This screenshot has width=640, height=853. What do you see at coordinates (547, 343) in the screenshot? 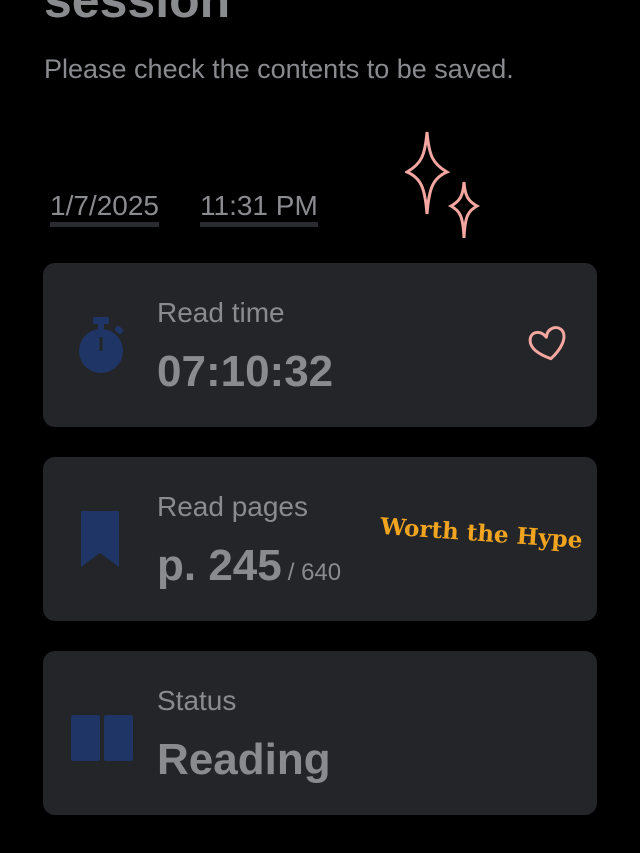
I see `heart-icon` at bounding box center [547, 343].